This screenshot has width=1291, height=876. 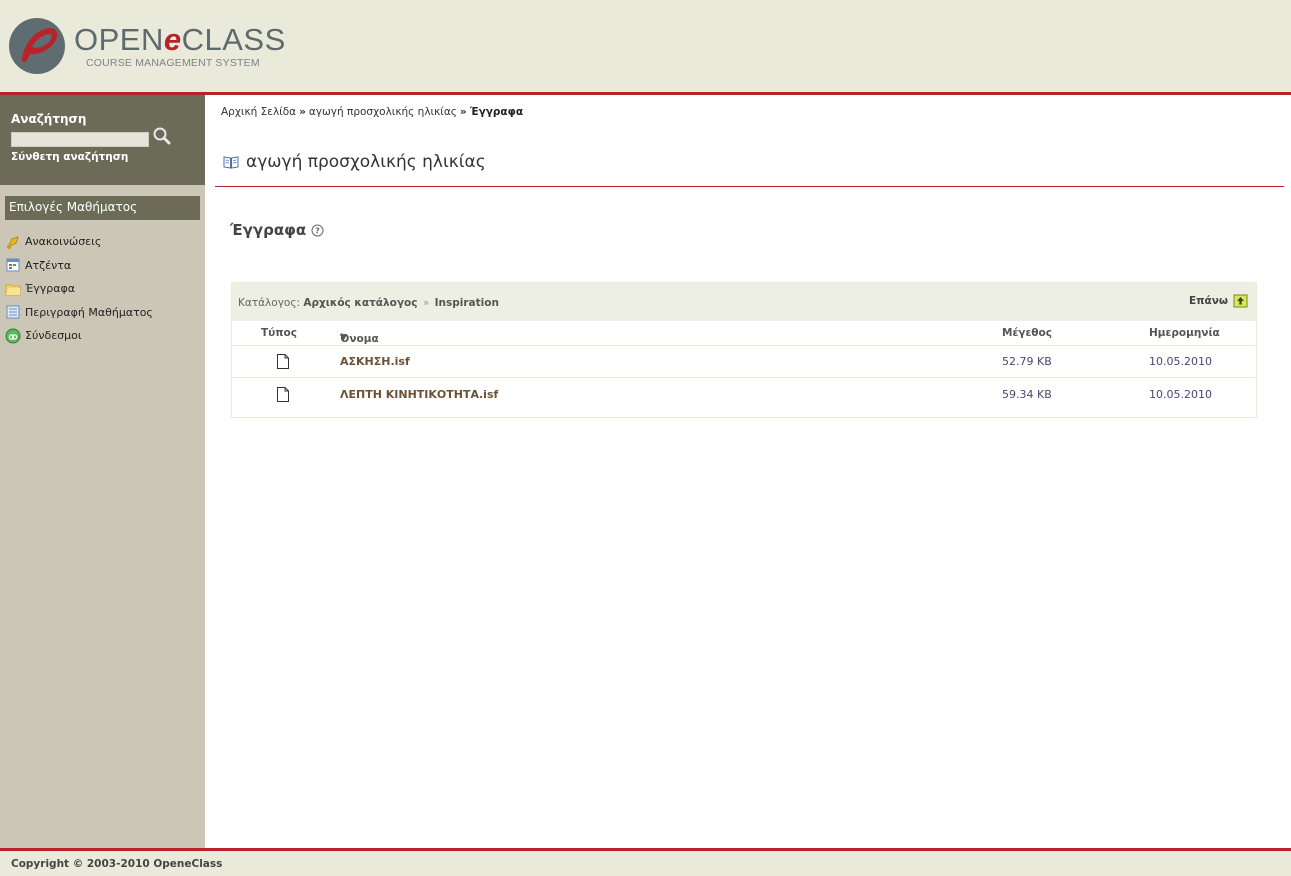 I want to click on announcements-icon, so click(x=13, y=242).